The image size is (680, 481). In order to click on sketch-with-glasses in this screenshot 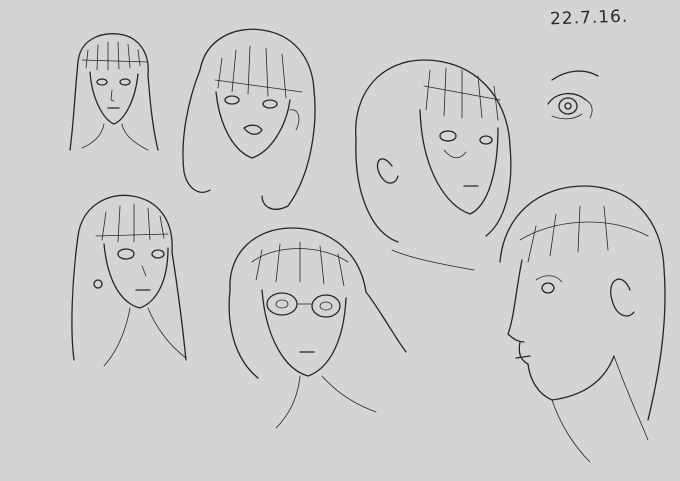, I will do `click(317, 328)`.